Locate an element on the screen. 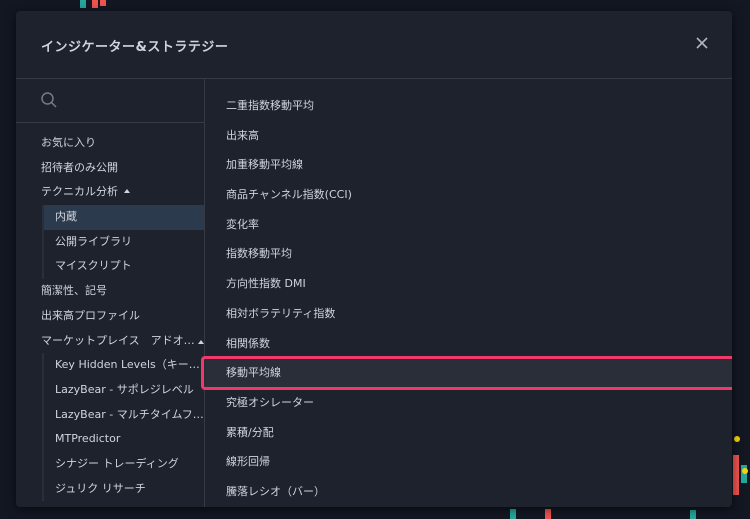 The height and width of the screenshot is (519, 750). indicator-item-volume: 出来高 is located at coordinates (468, 136).